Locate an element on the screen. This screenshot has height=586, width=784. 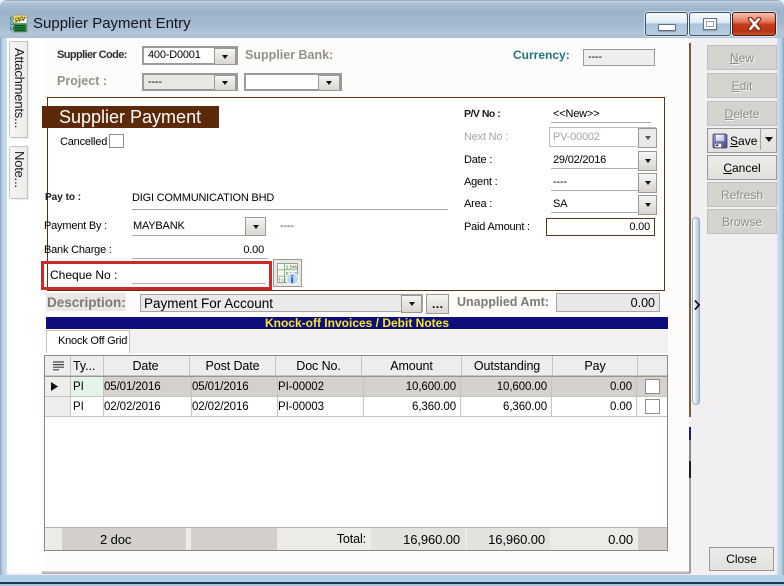
svg-text: T=2 is located at coordinates (282, 279).